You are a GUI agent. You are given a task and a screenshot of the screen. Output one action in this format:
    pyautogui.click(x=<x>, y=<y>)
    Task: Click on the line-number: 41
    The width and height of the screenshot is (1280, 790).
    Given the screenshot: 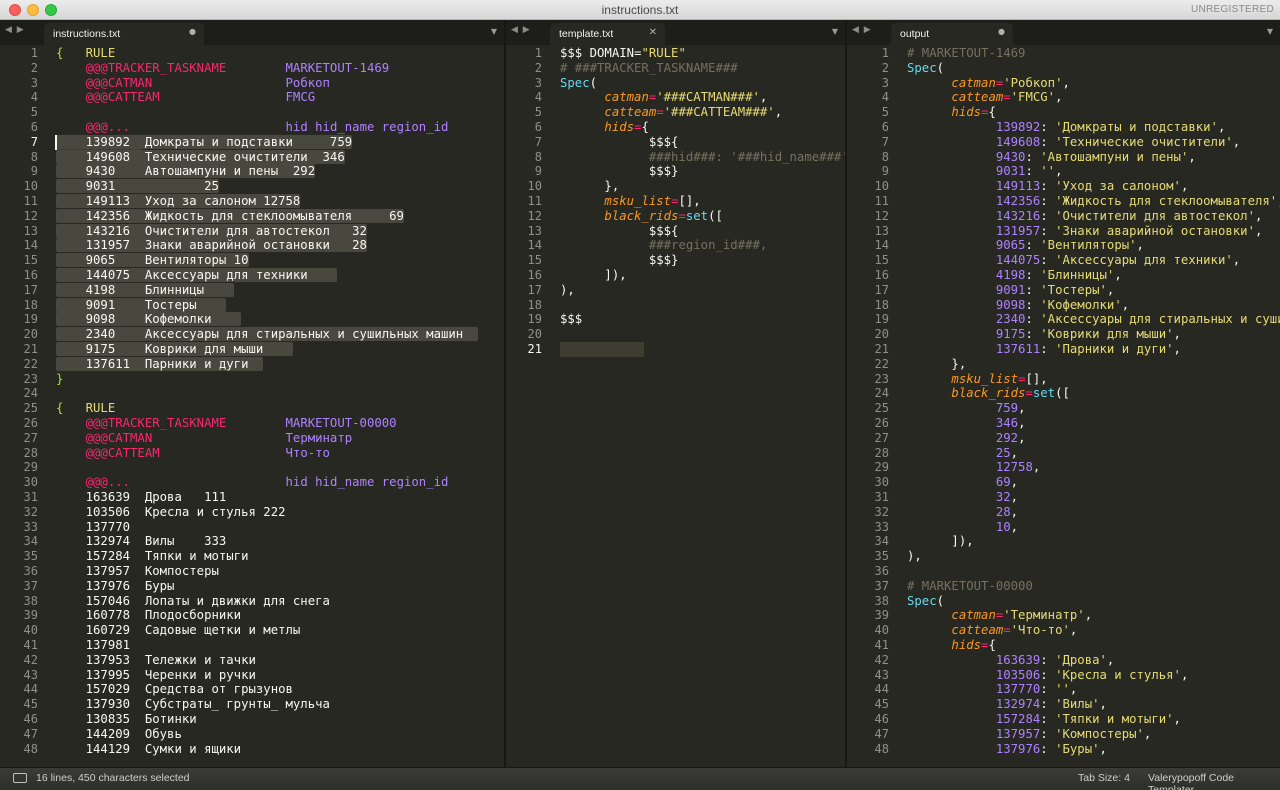 What is the action you would take?
    pyautogui.click(x=881, y=645)
    